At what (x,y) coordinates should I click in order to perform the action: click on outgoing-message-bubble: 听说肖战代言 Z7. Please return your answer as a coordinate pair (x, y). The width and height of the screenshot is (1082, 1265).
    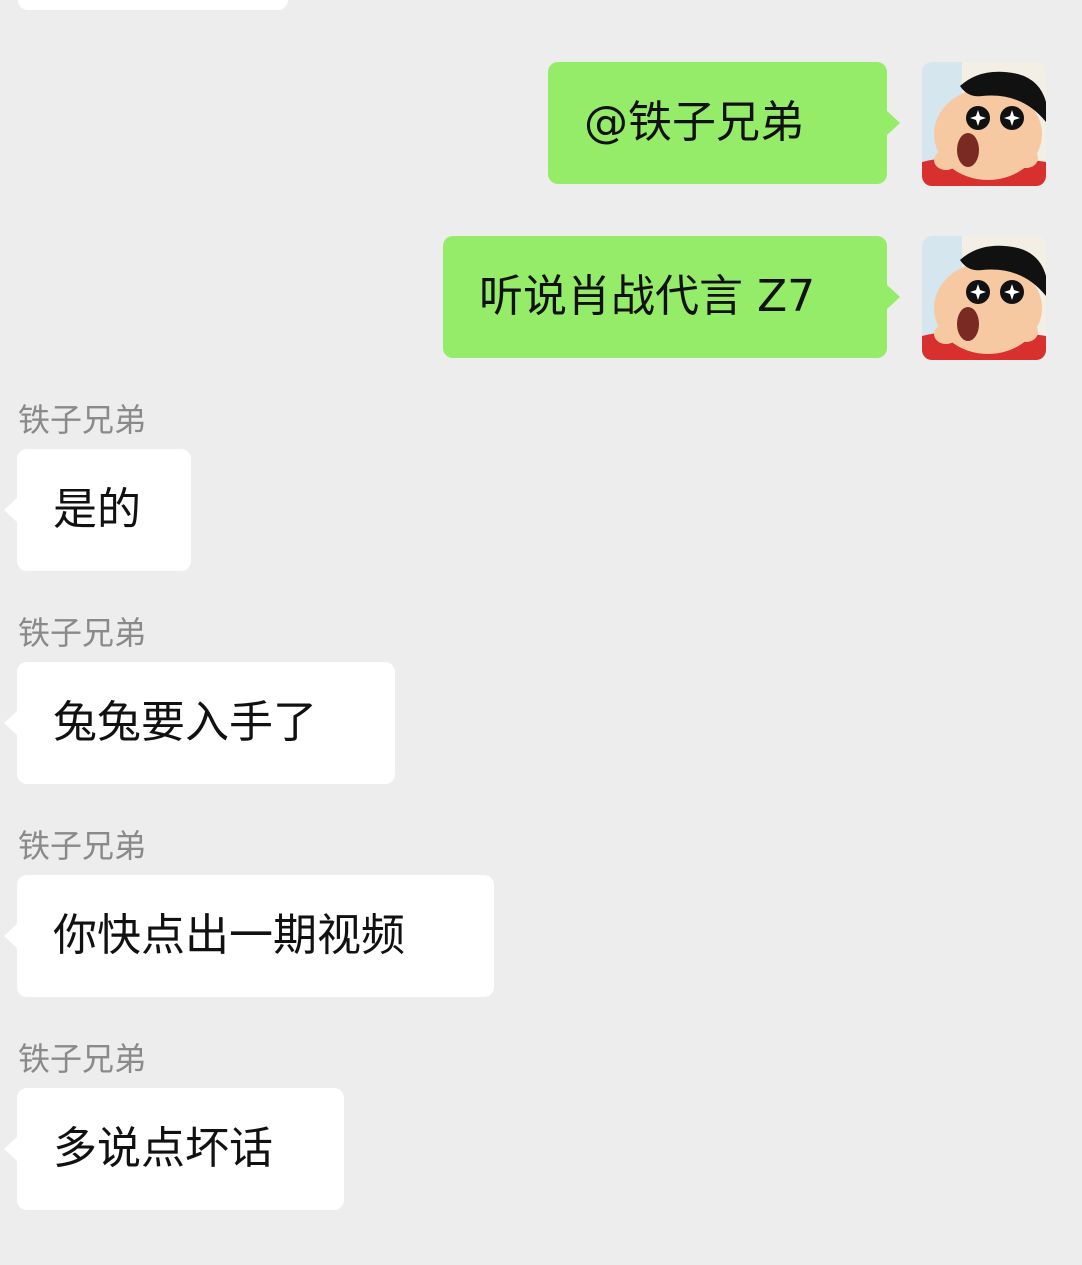
    Looking at the image, I should click on (665, 297).